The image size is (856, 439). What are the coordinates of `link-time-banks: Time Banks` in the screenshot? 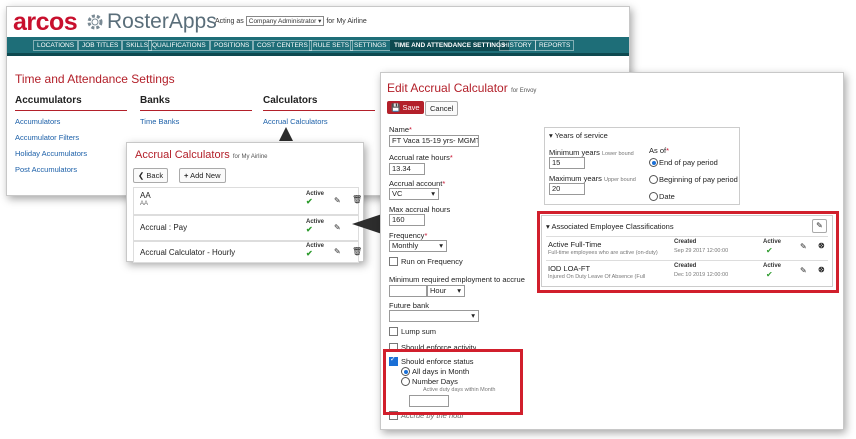 It's located at (159, 121).